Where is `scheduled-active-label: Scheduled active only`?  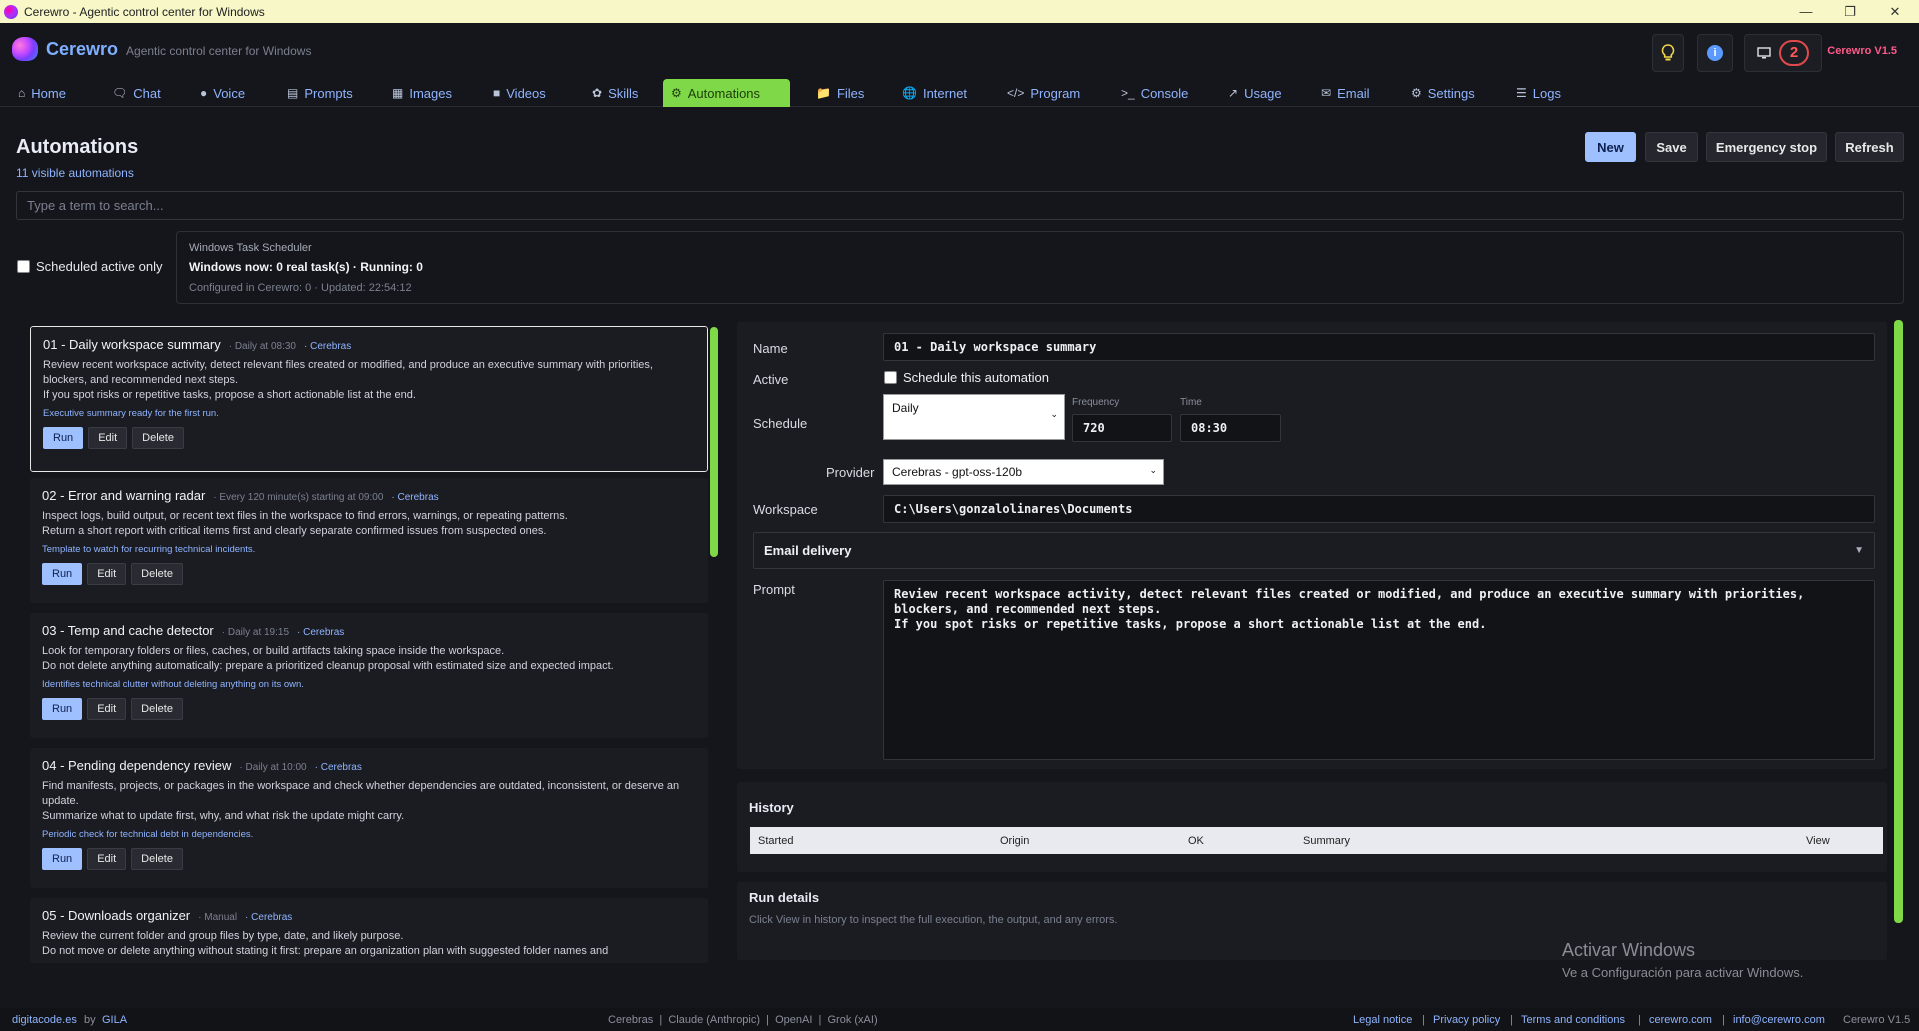 scheduled-active-label: Scheduled active only is located at coordinates (99, 266).